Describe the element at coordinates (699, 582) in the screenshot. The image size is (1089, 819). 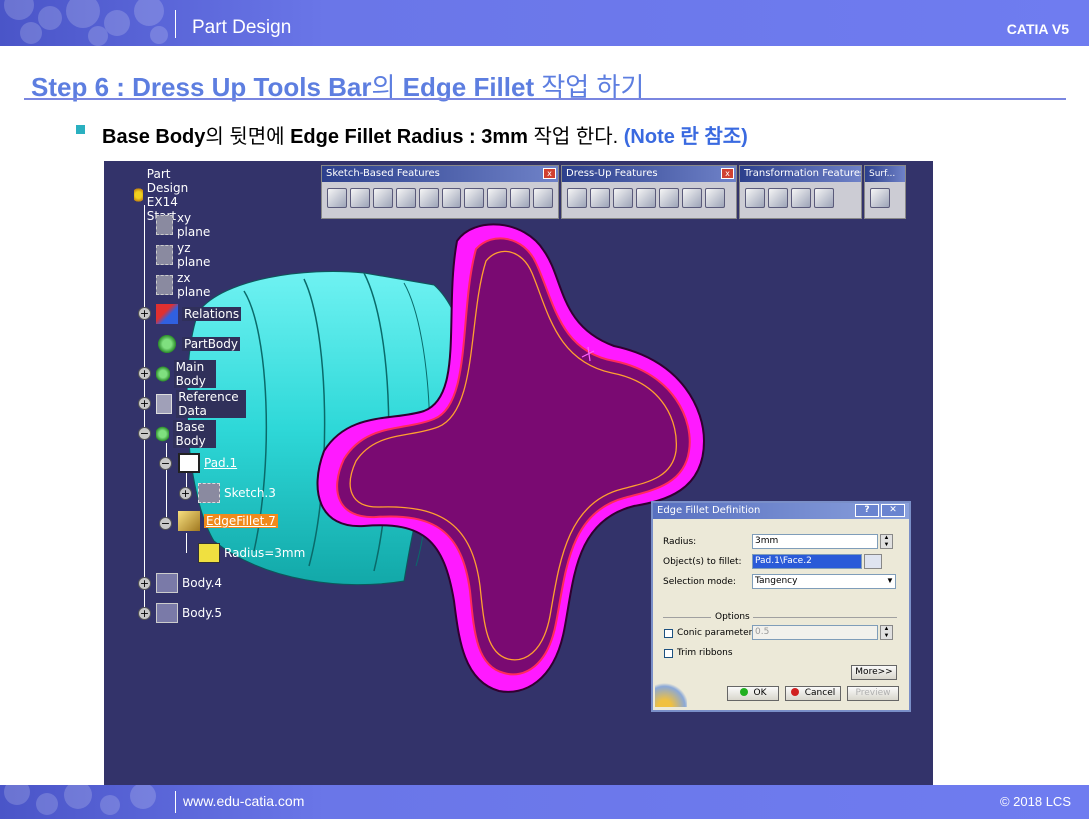
I see `mode-label: Selection mode:` at that location.